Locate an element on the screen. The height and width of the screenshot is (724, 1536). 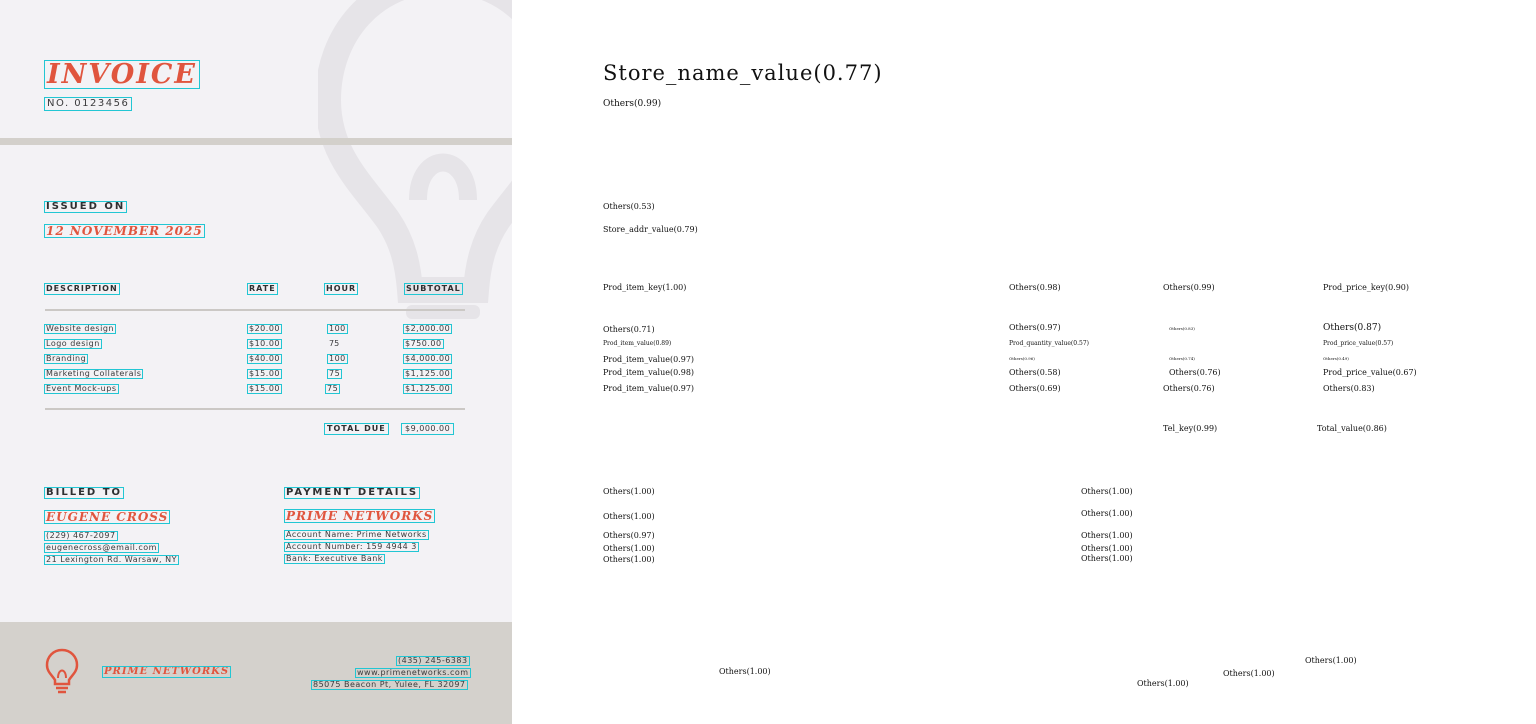
bank-name: Bank: Executive Bank is located at coordinates (334, 559).